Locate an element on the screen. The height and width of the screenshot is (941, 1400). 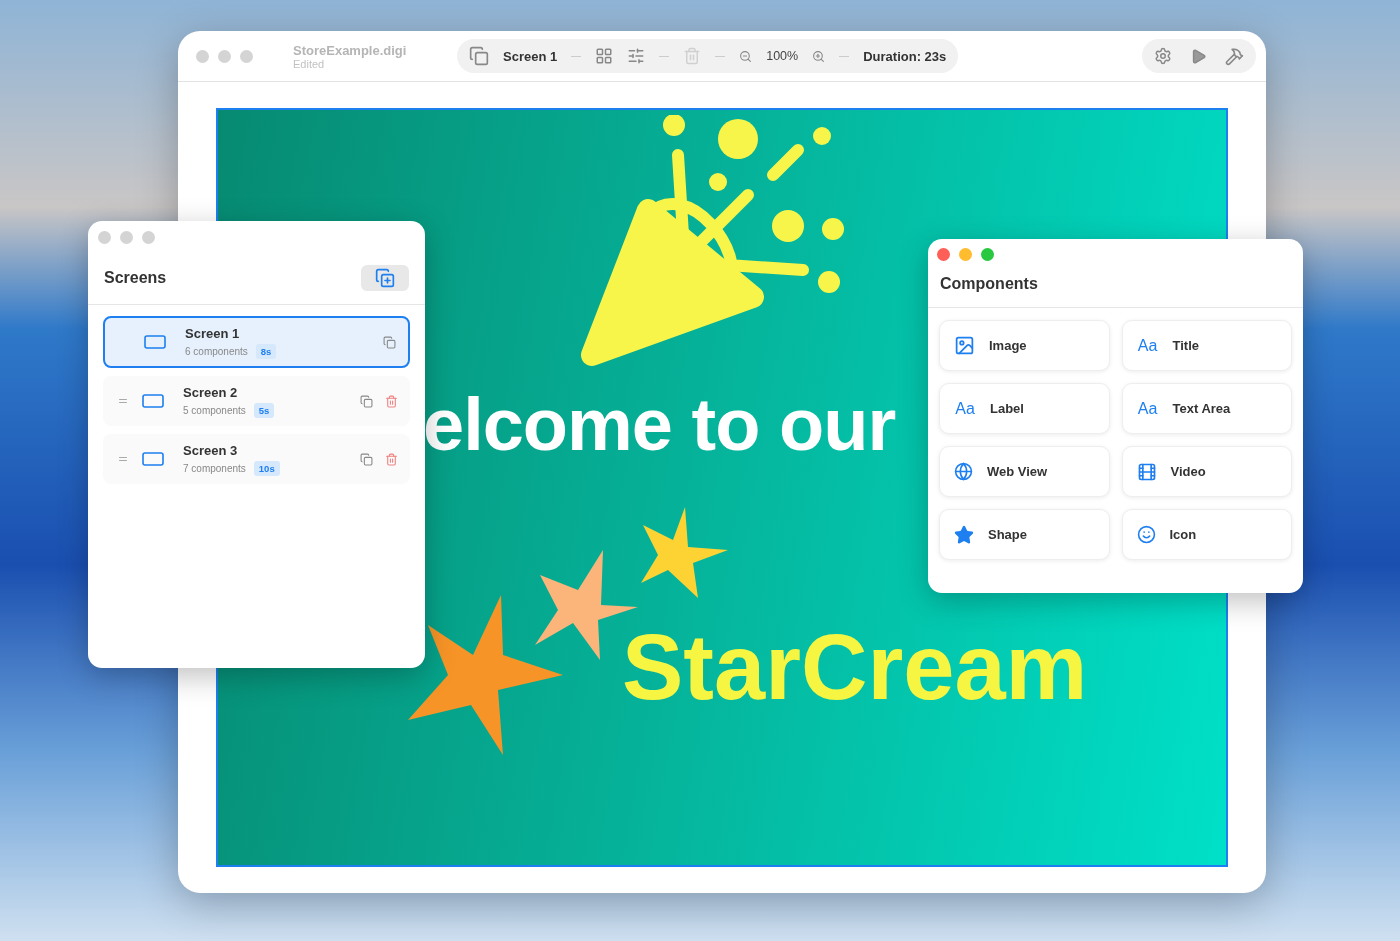
component-count: 7 components is located at coordinates (214, 468).